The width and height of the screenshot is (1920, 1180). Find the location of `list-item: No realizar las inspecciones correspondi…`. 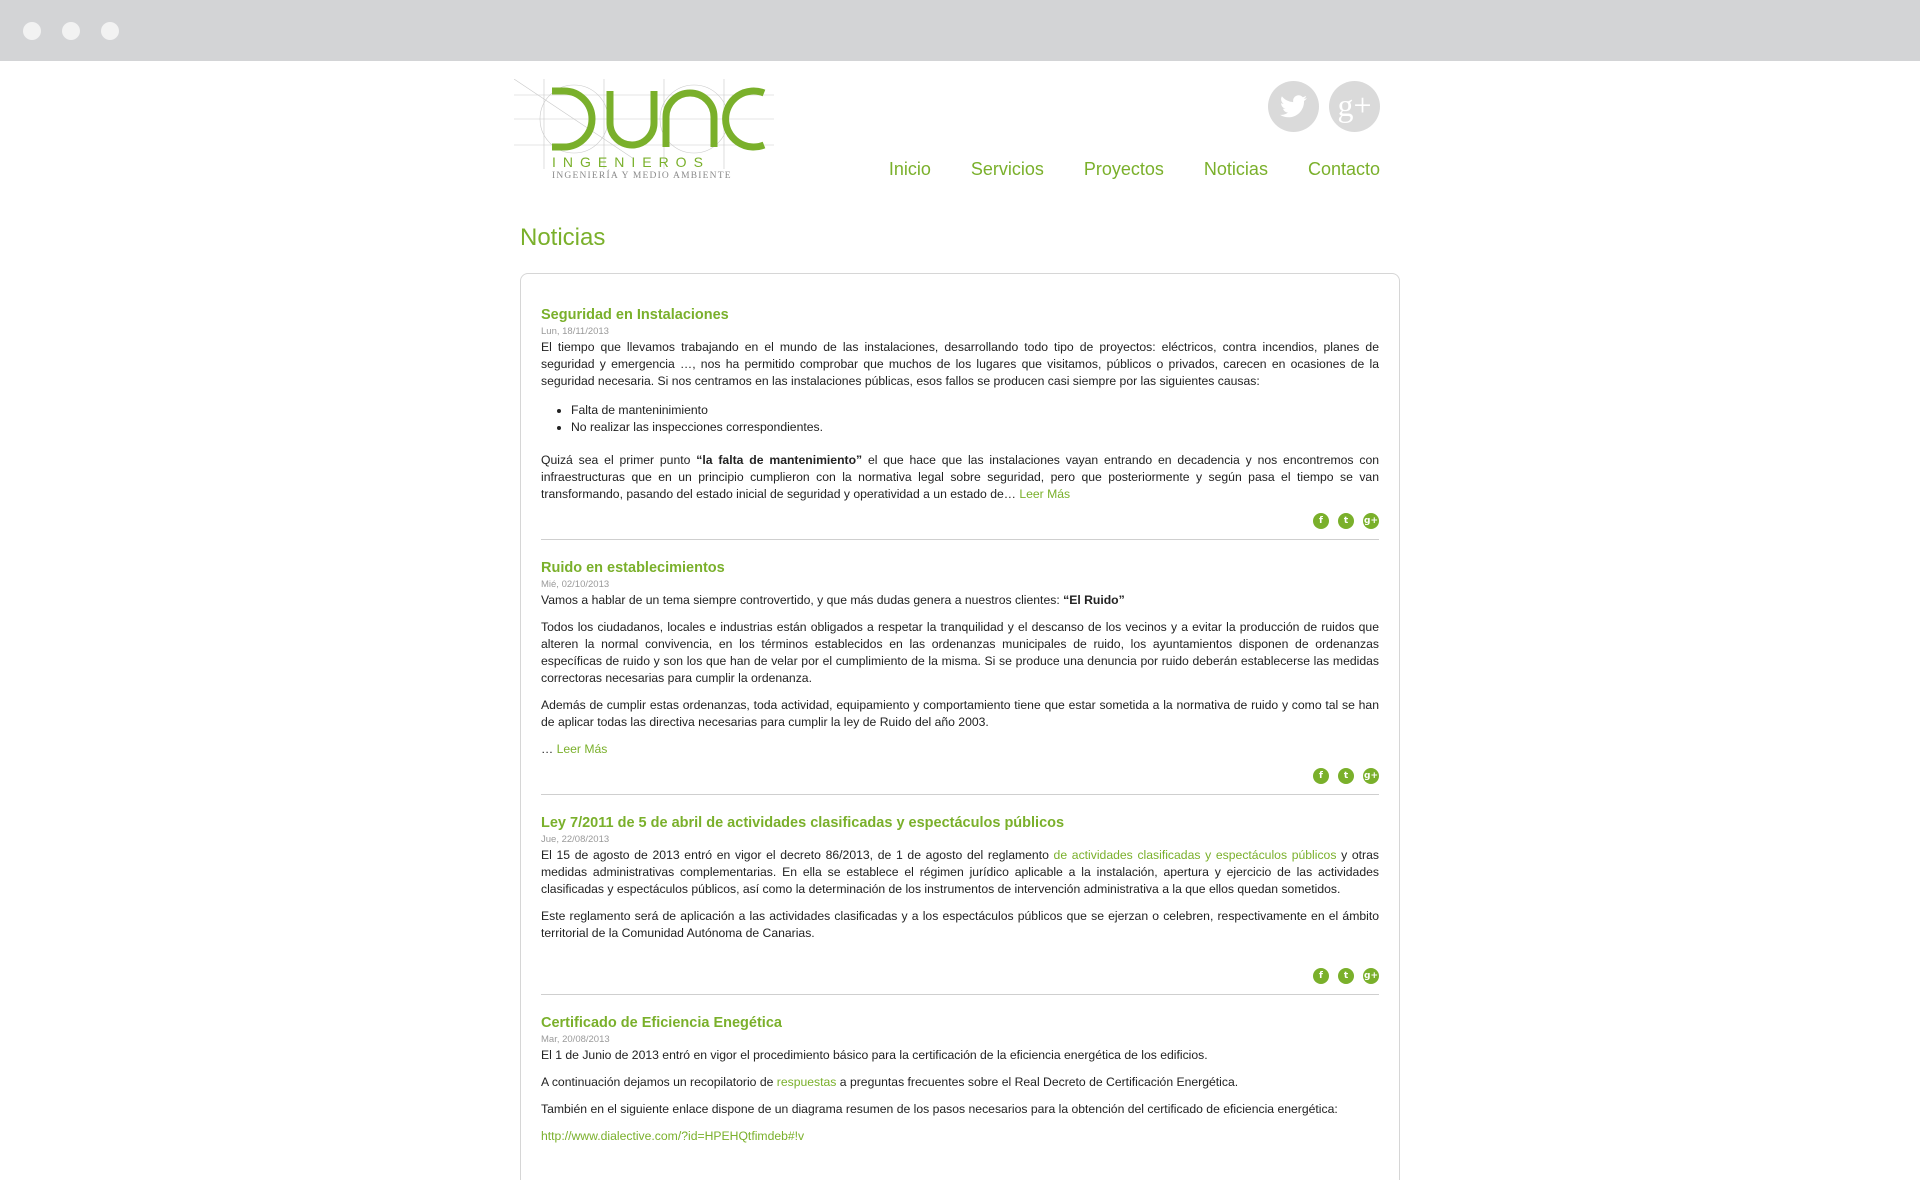

list-item: No realizar las inspecciones correspondi… is located at coordinates (975, 427).